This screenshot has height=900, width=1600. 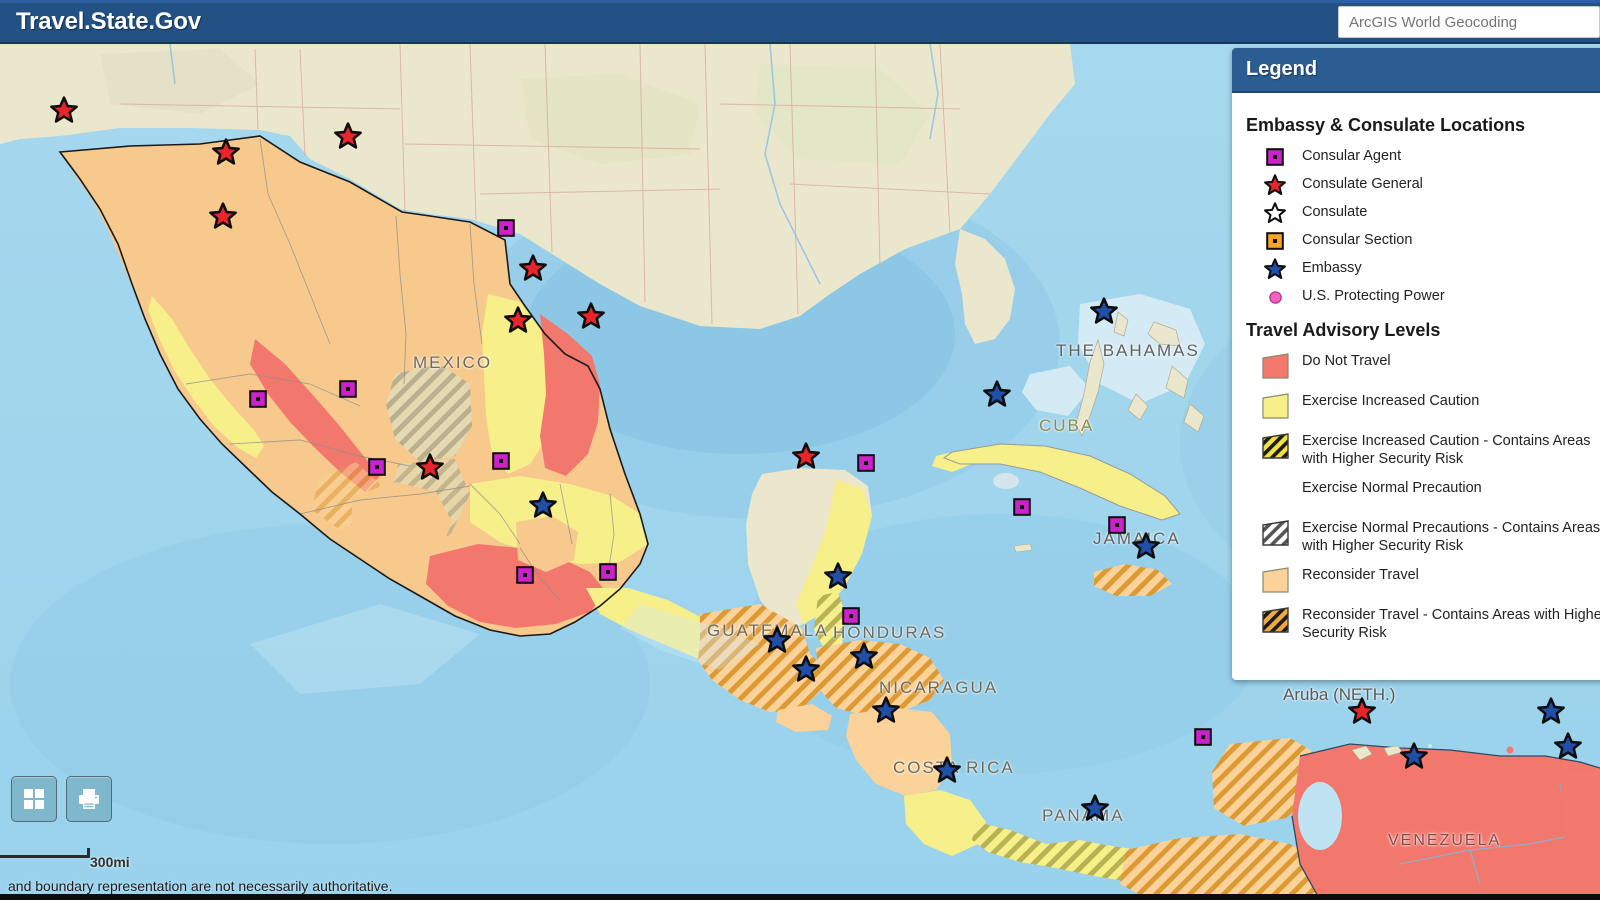 What do you see at coordinates (1551, 711) in the screenshot?
I see `embassy-port-of-spain` at bounding box center [1551, 711].